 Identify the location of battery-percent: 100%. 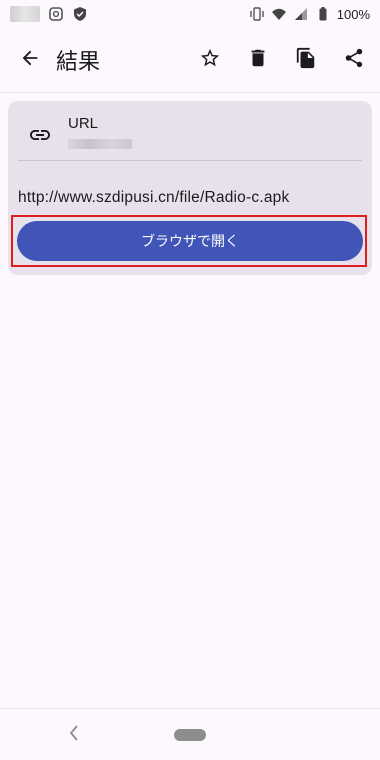
(353, 14).